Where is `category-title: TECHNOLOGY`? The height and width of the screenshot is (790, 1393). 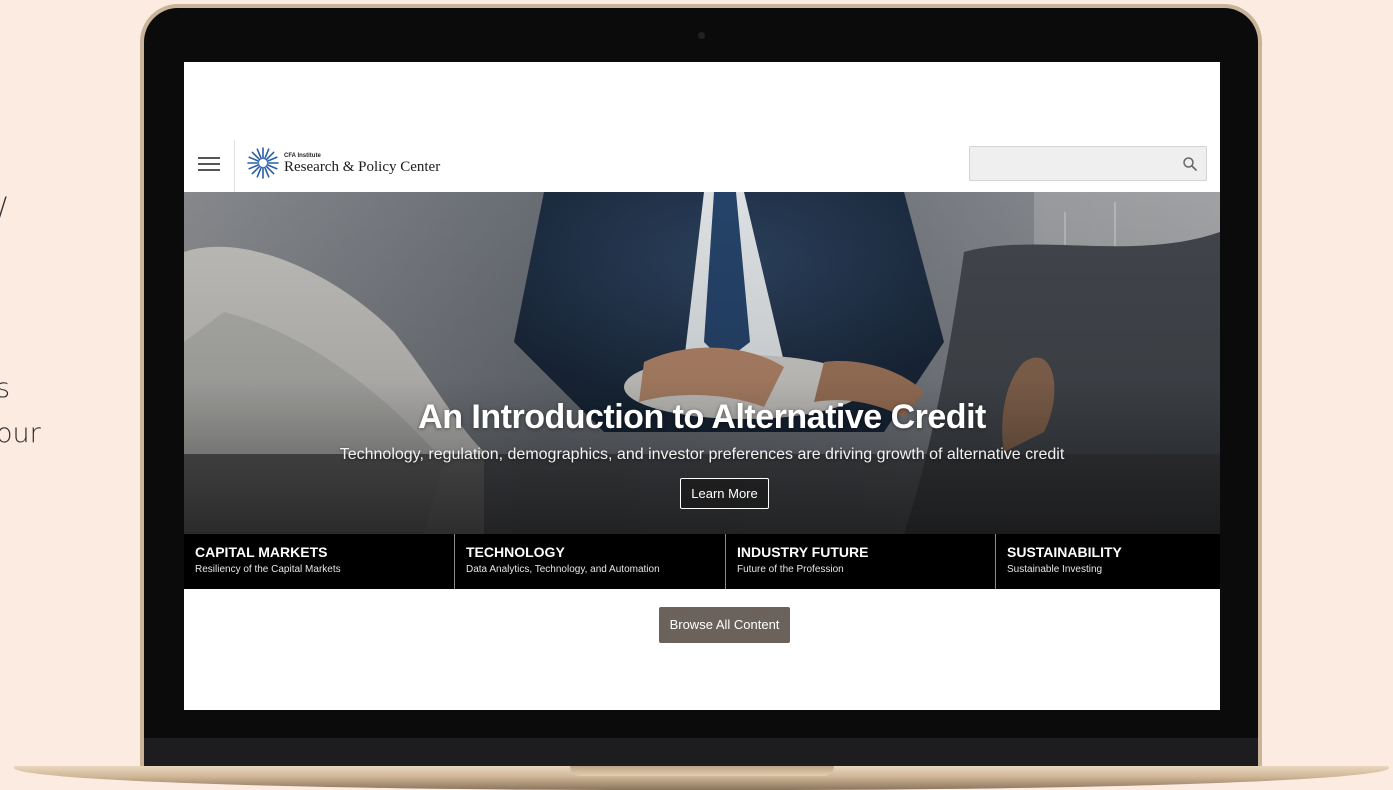 category-title: TECHNOLOGY is located at coordinates (515, 552).